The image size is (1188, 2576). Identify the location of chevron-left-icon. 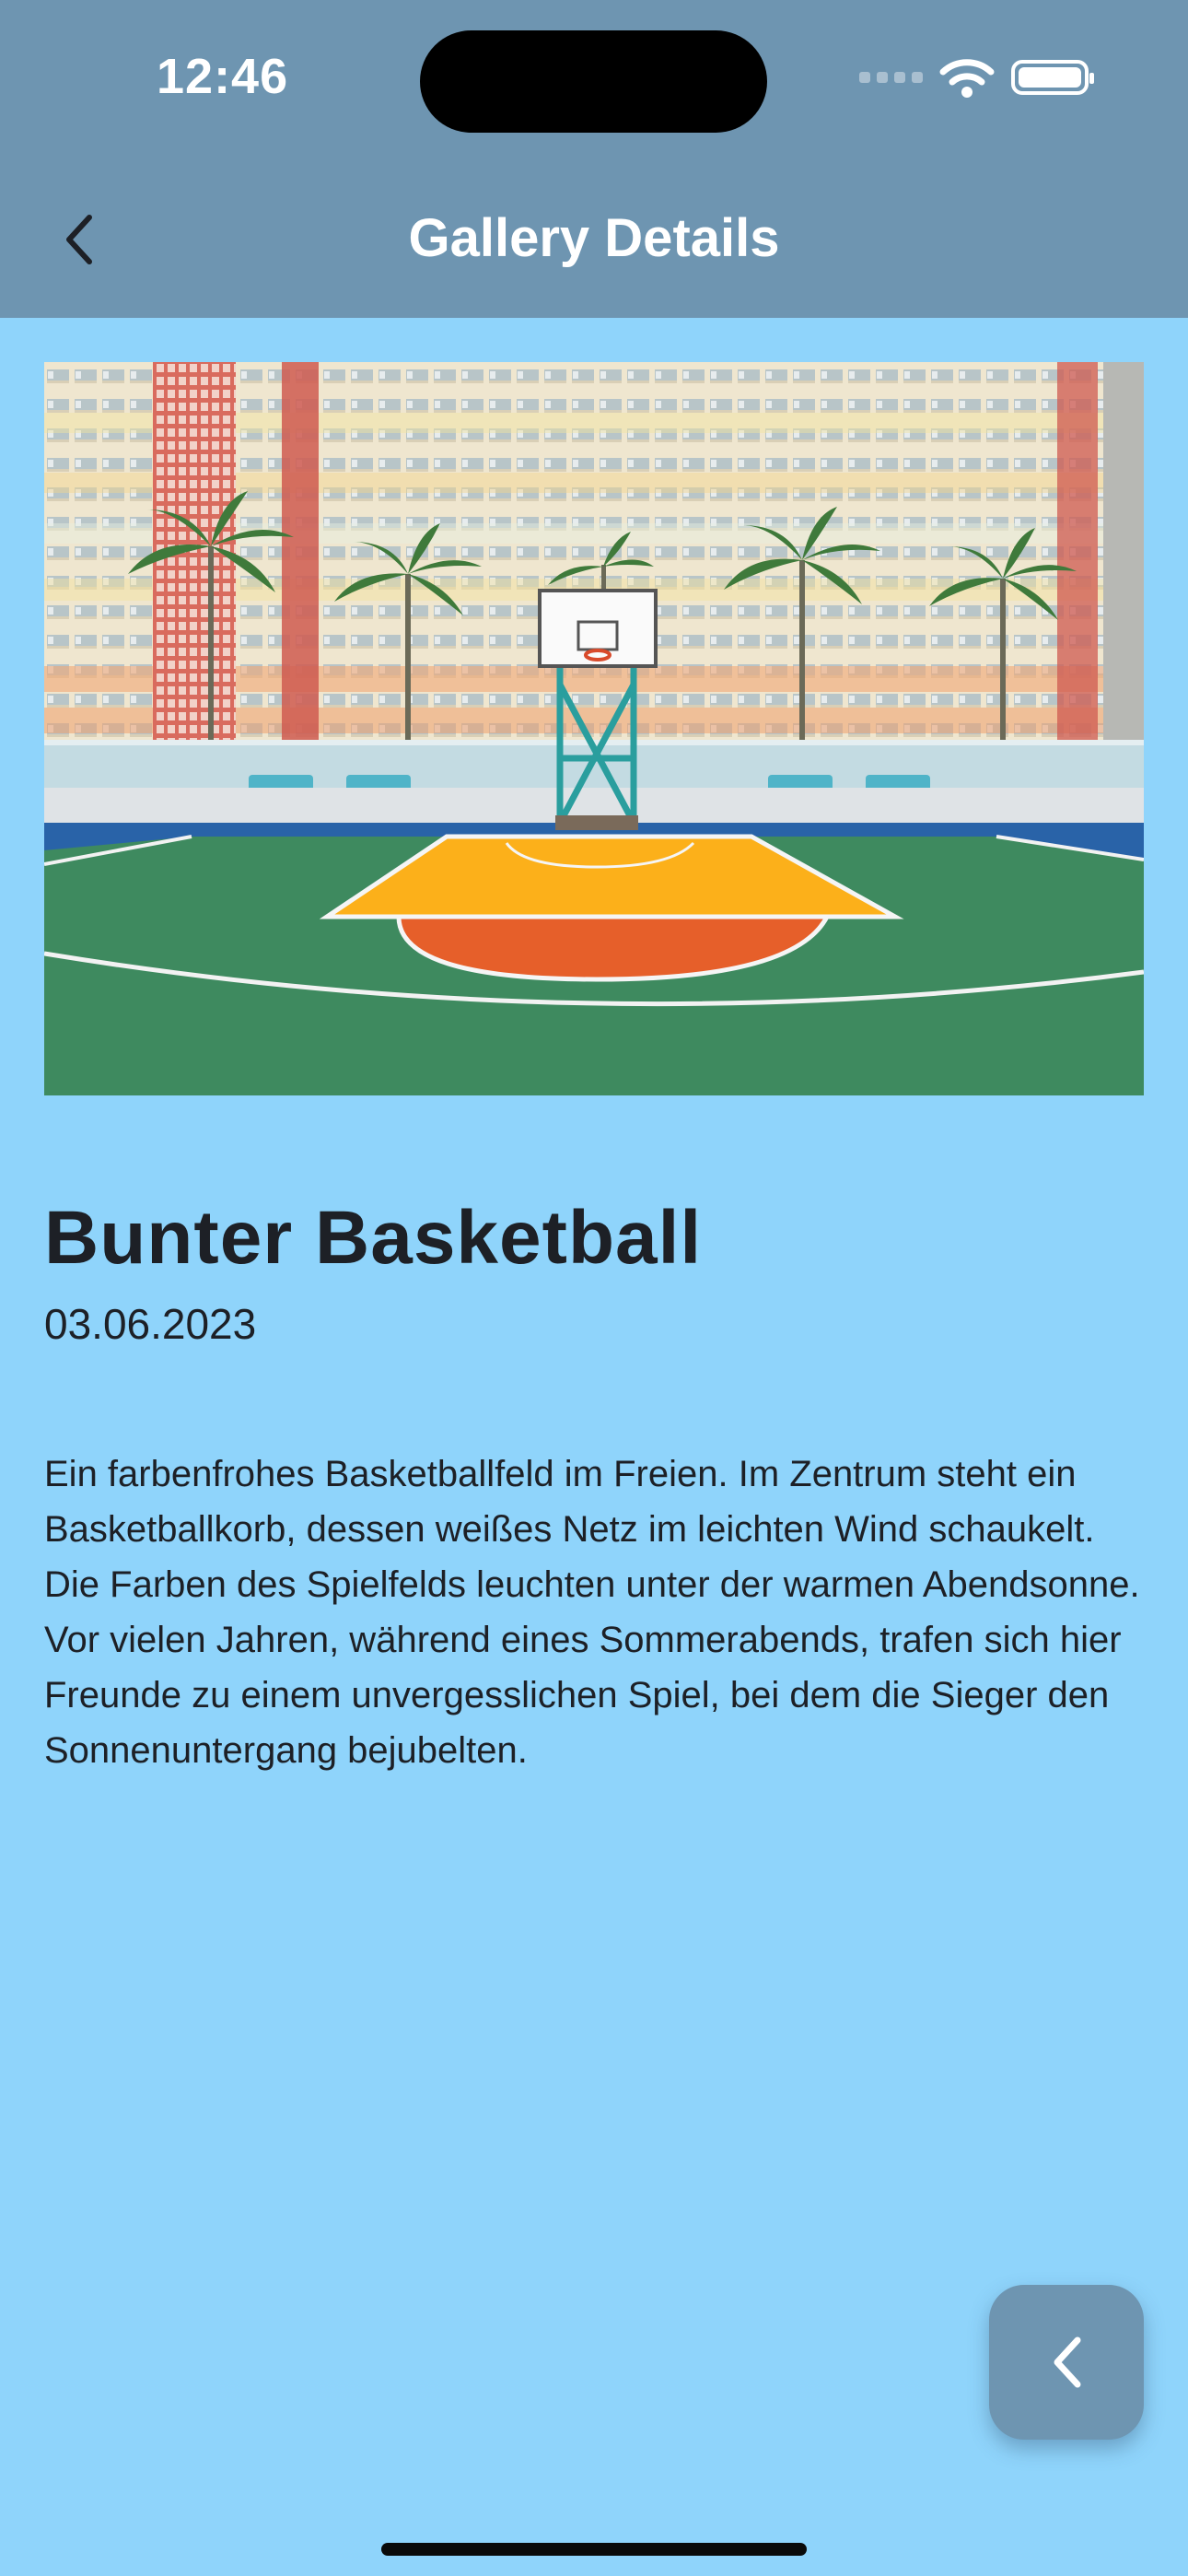
(1067, 2362).